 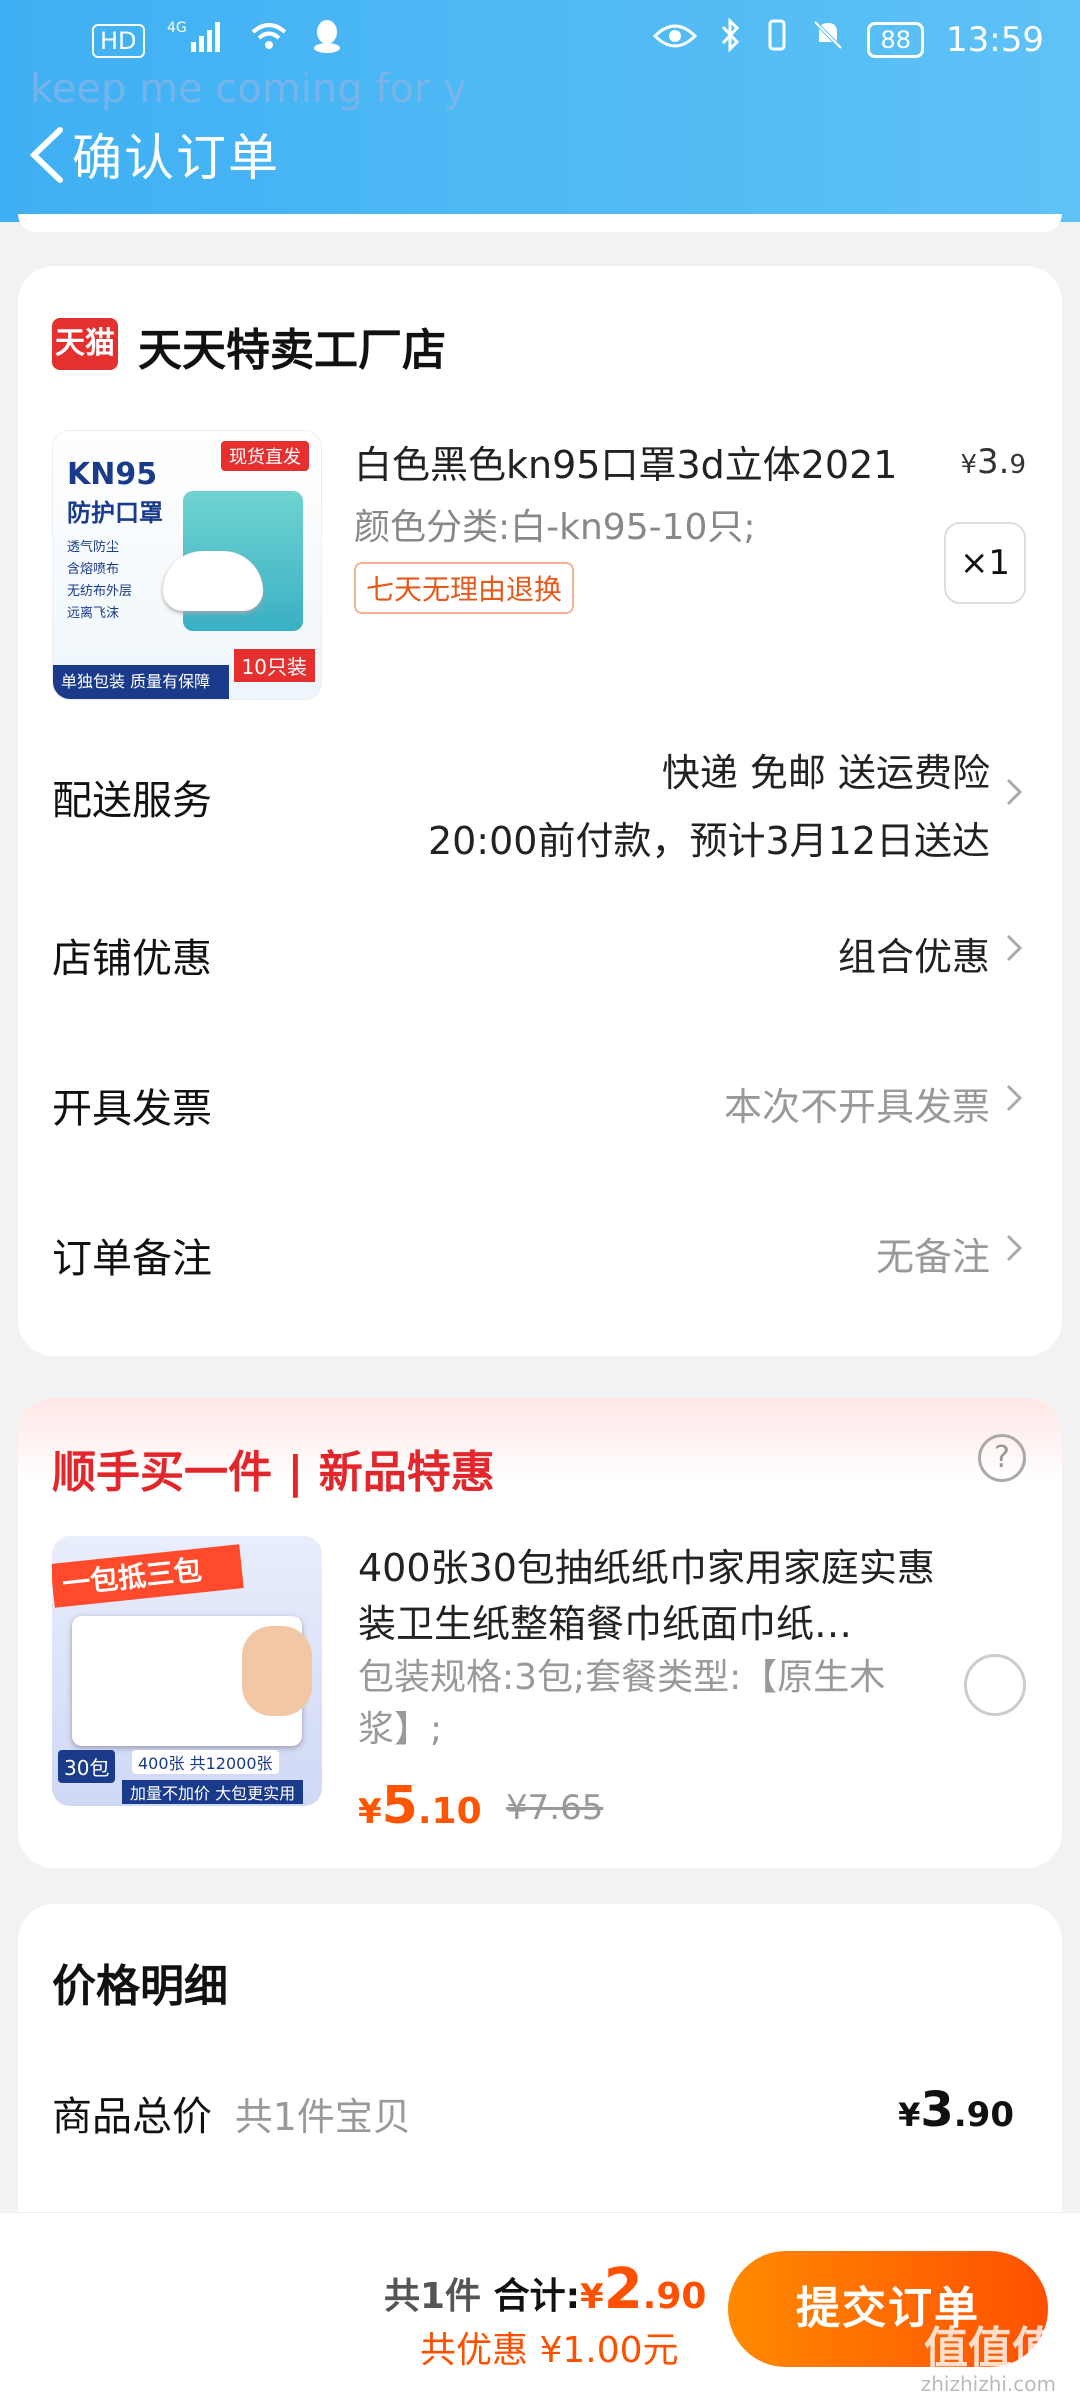 I want to click on addon-product-image: 一包抵三包 30包 400张 共12000张 加量不加价 大包更实用, so click(x=187, y=1671).